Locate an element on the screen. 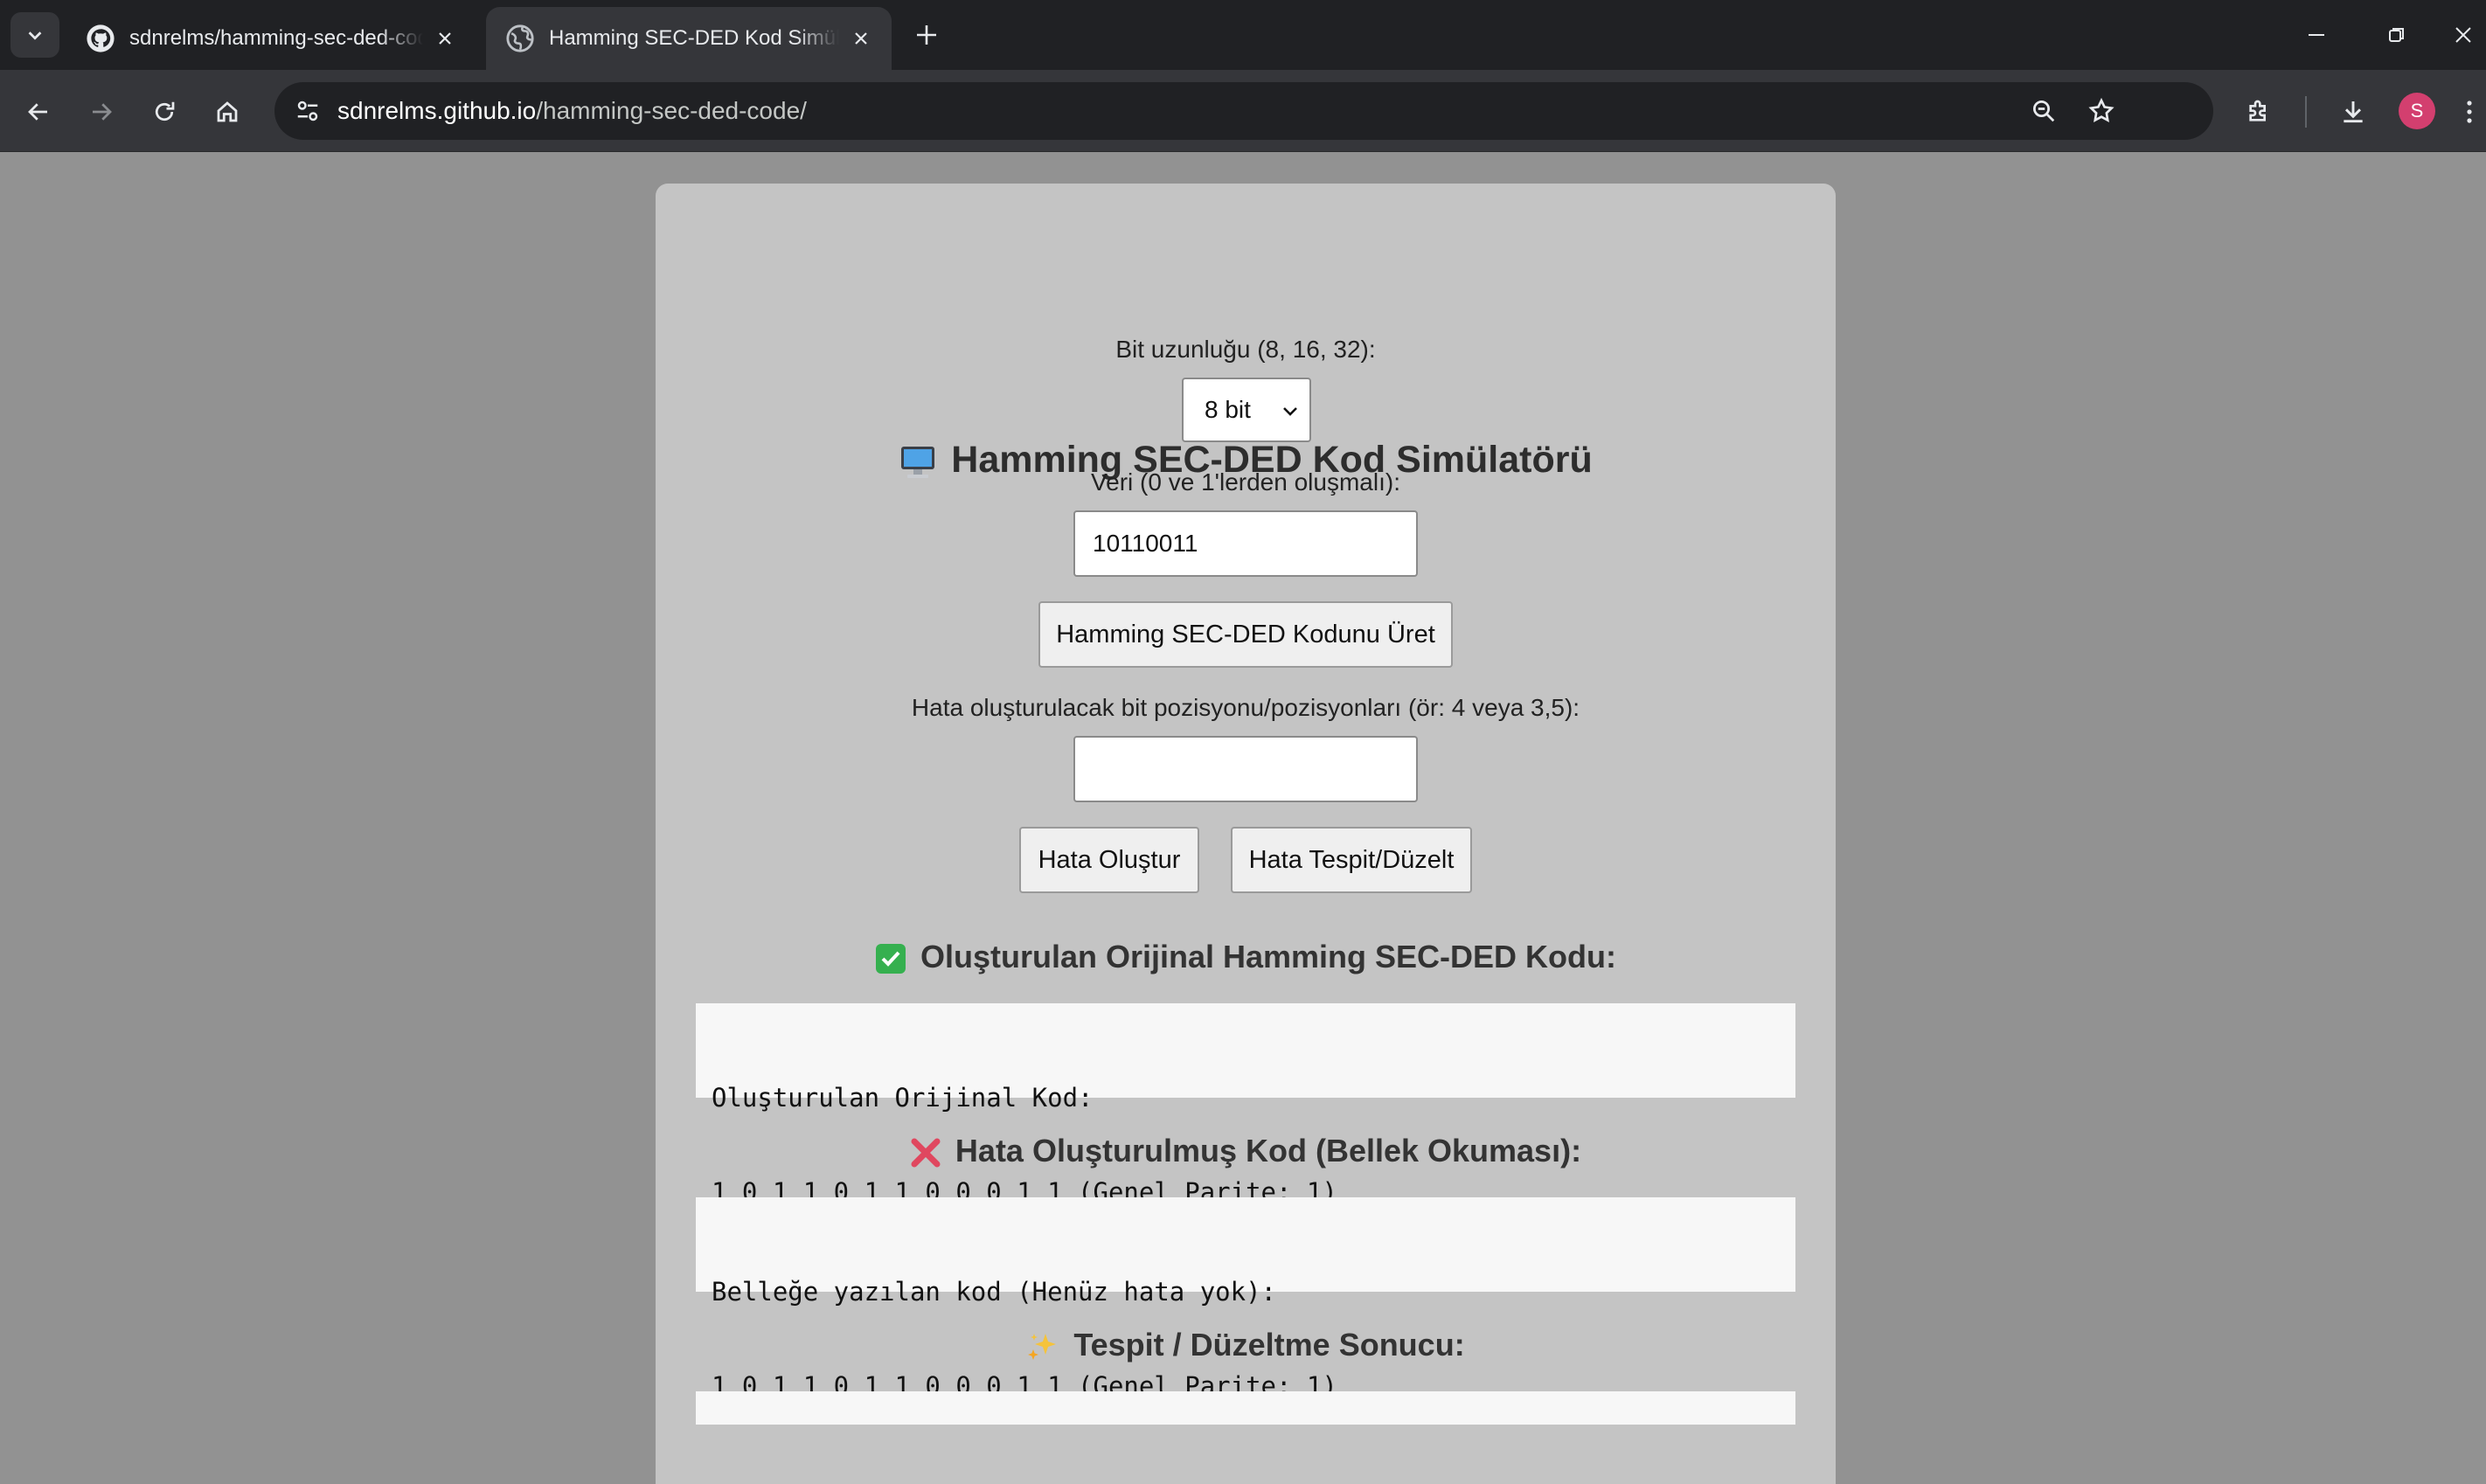  bit-length-select: 8 bit is located at coordinates (1246, 410).